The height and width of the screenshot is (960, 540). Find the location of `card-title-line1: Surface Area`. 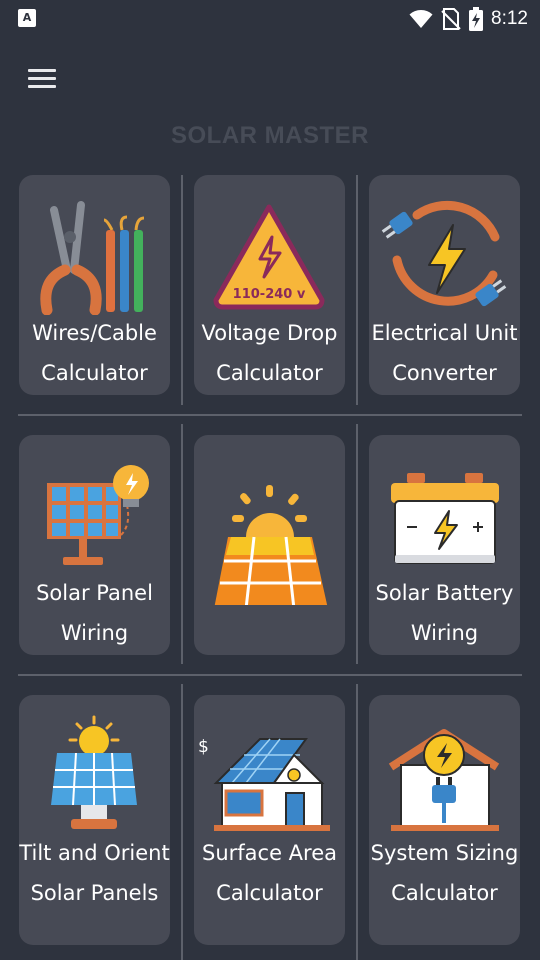

card-title-line1: Surface Area is located at coordinates (269, 853).